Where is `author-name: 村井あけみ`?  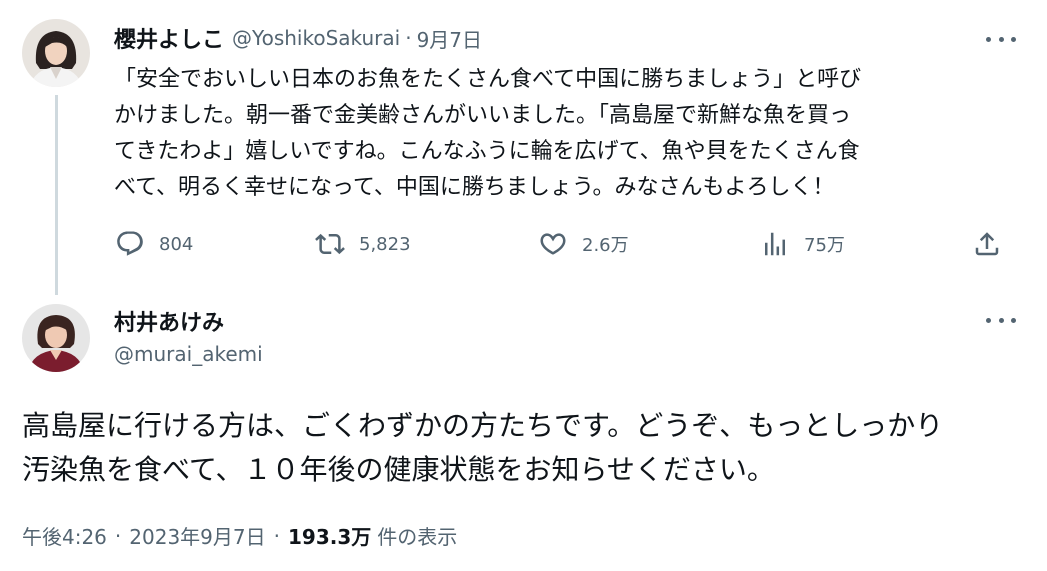 author-name: 村井あけみ is located at coordinates (169, 321).